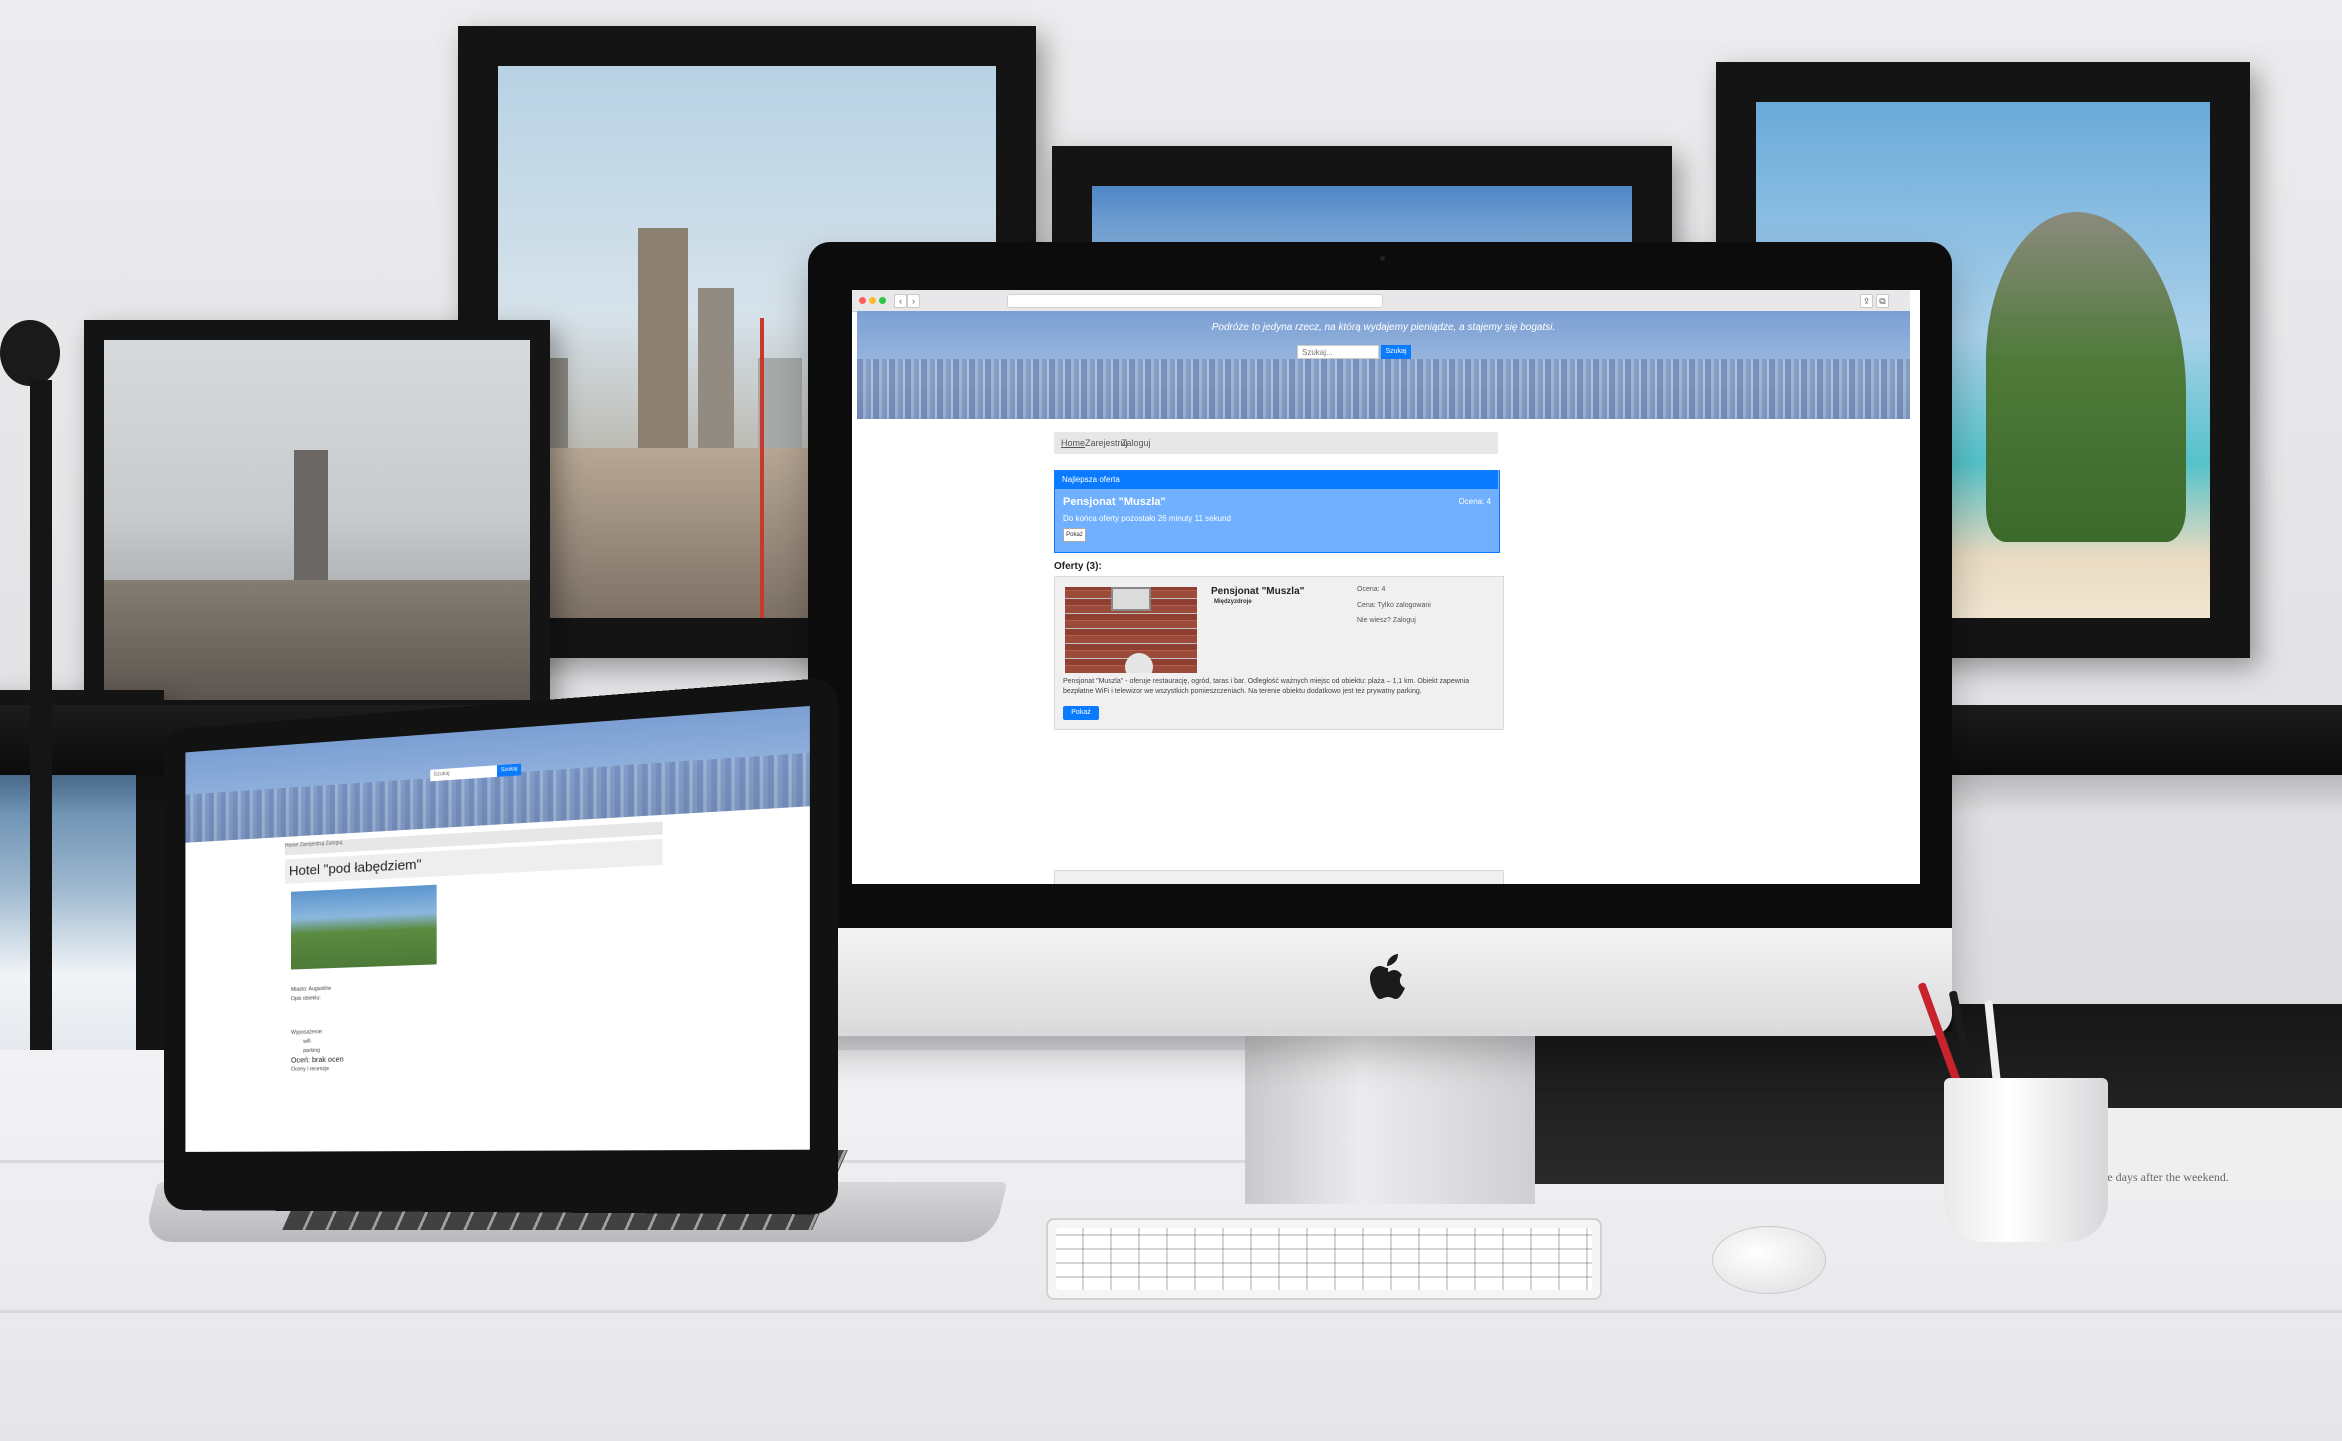  I want to click on minimize-window-icon, so click(872, 300).